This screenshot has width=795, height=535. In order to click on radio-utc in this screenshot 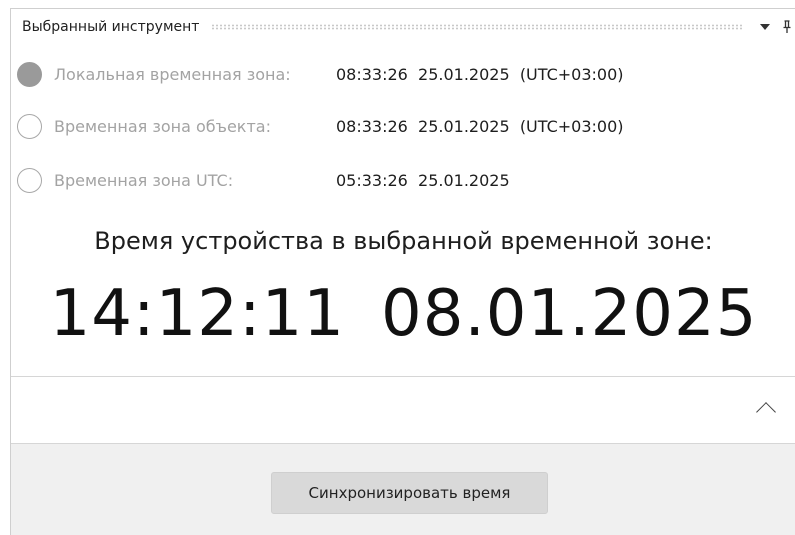, I will do `click(29, 180)`.